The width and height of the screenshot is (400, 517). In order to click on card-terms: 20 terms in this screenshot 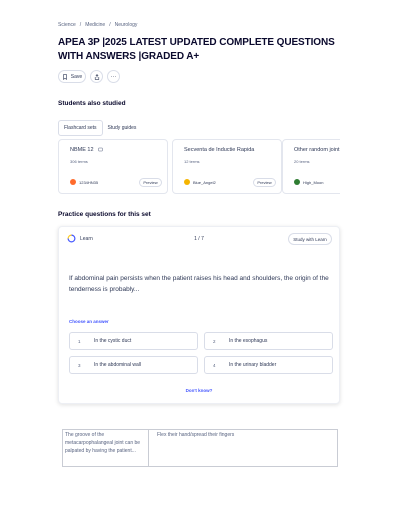, I will do `click(302, 161)`.